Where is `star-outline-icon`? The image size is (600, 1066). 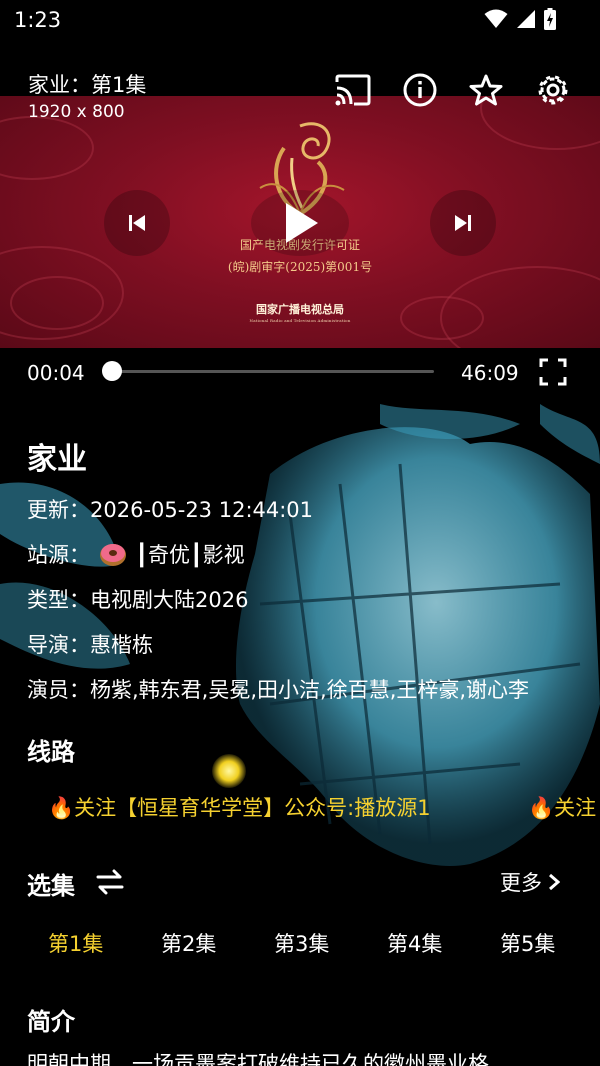
star-outline-icon is located at coordinates (486, 90).